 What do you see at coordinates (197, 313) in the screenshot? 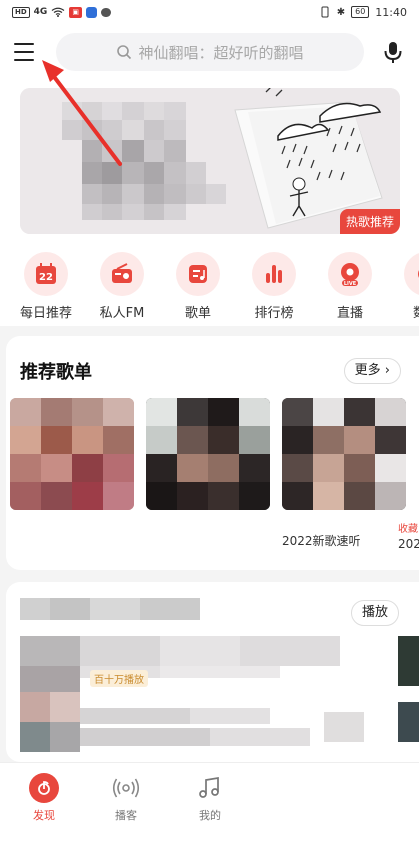
I see `nav-label: 歌单` at bounding box center [197, 313].